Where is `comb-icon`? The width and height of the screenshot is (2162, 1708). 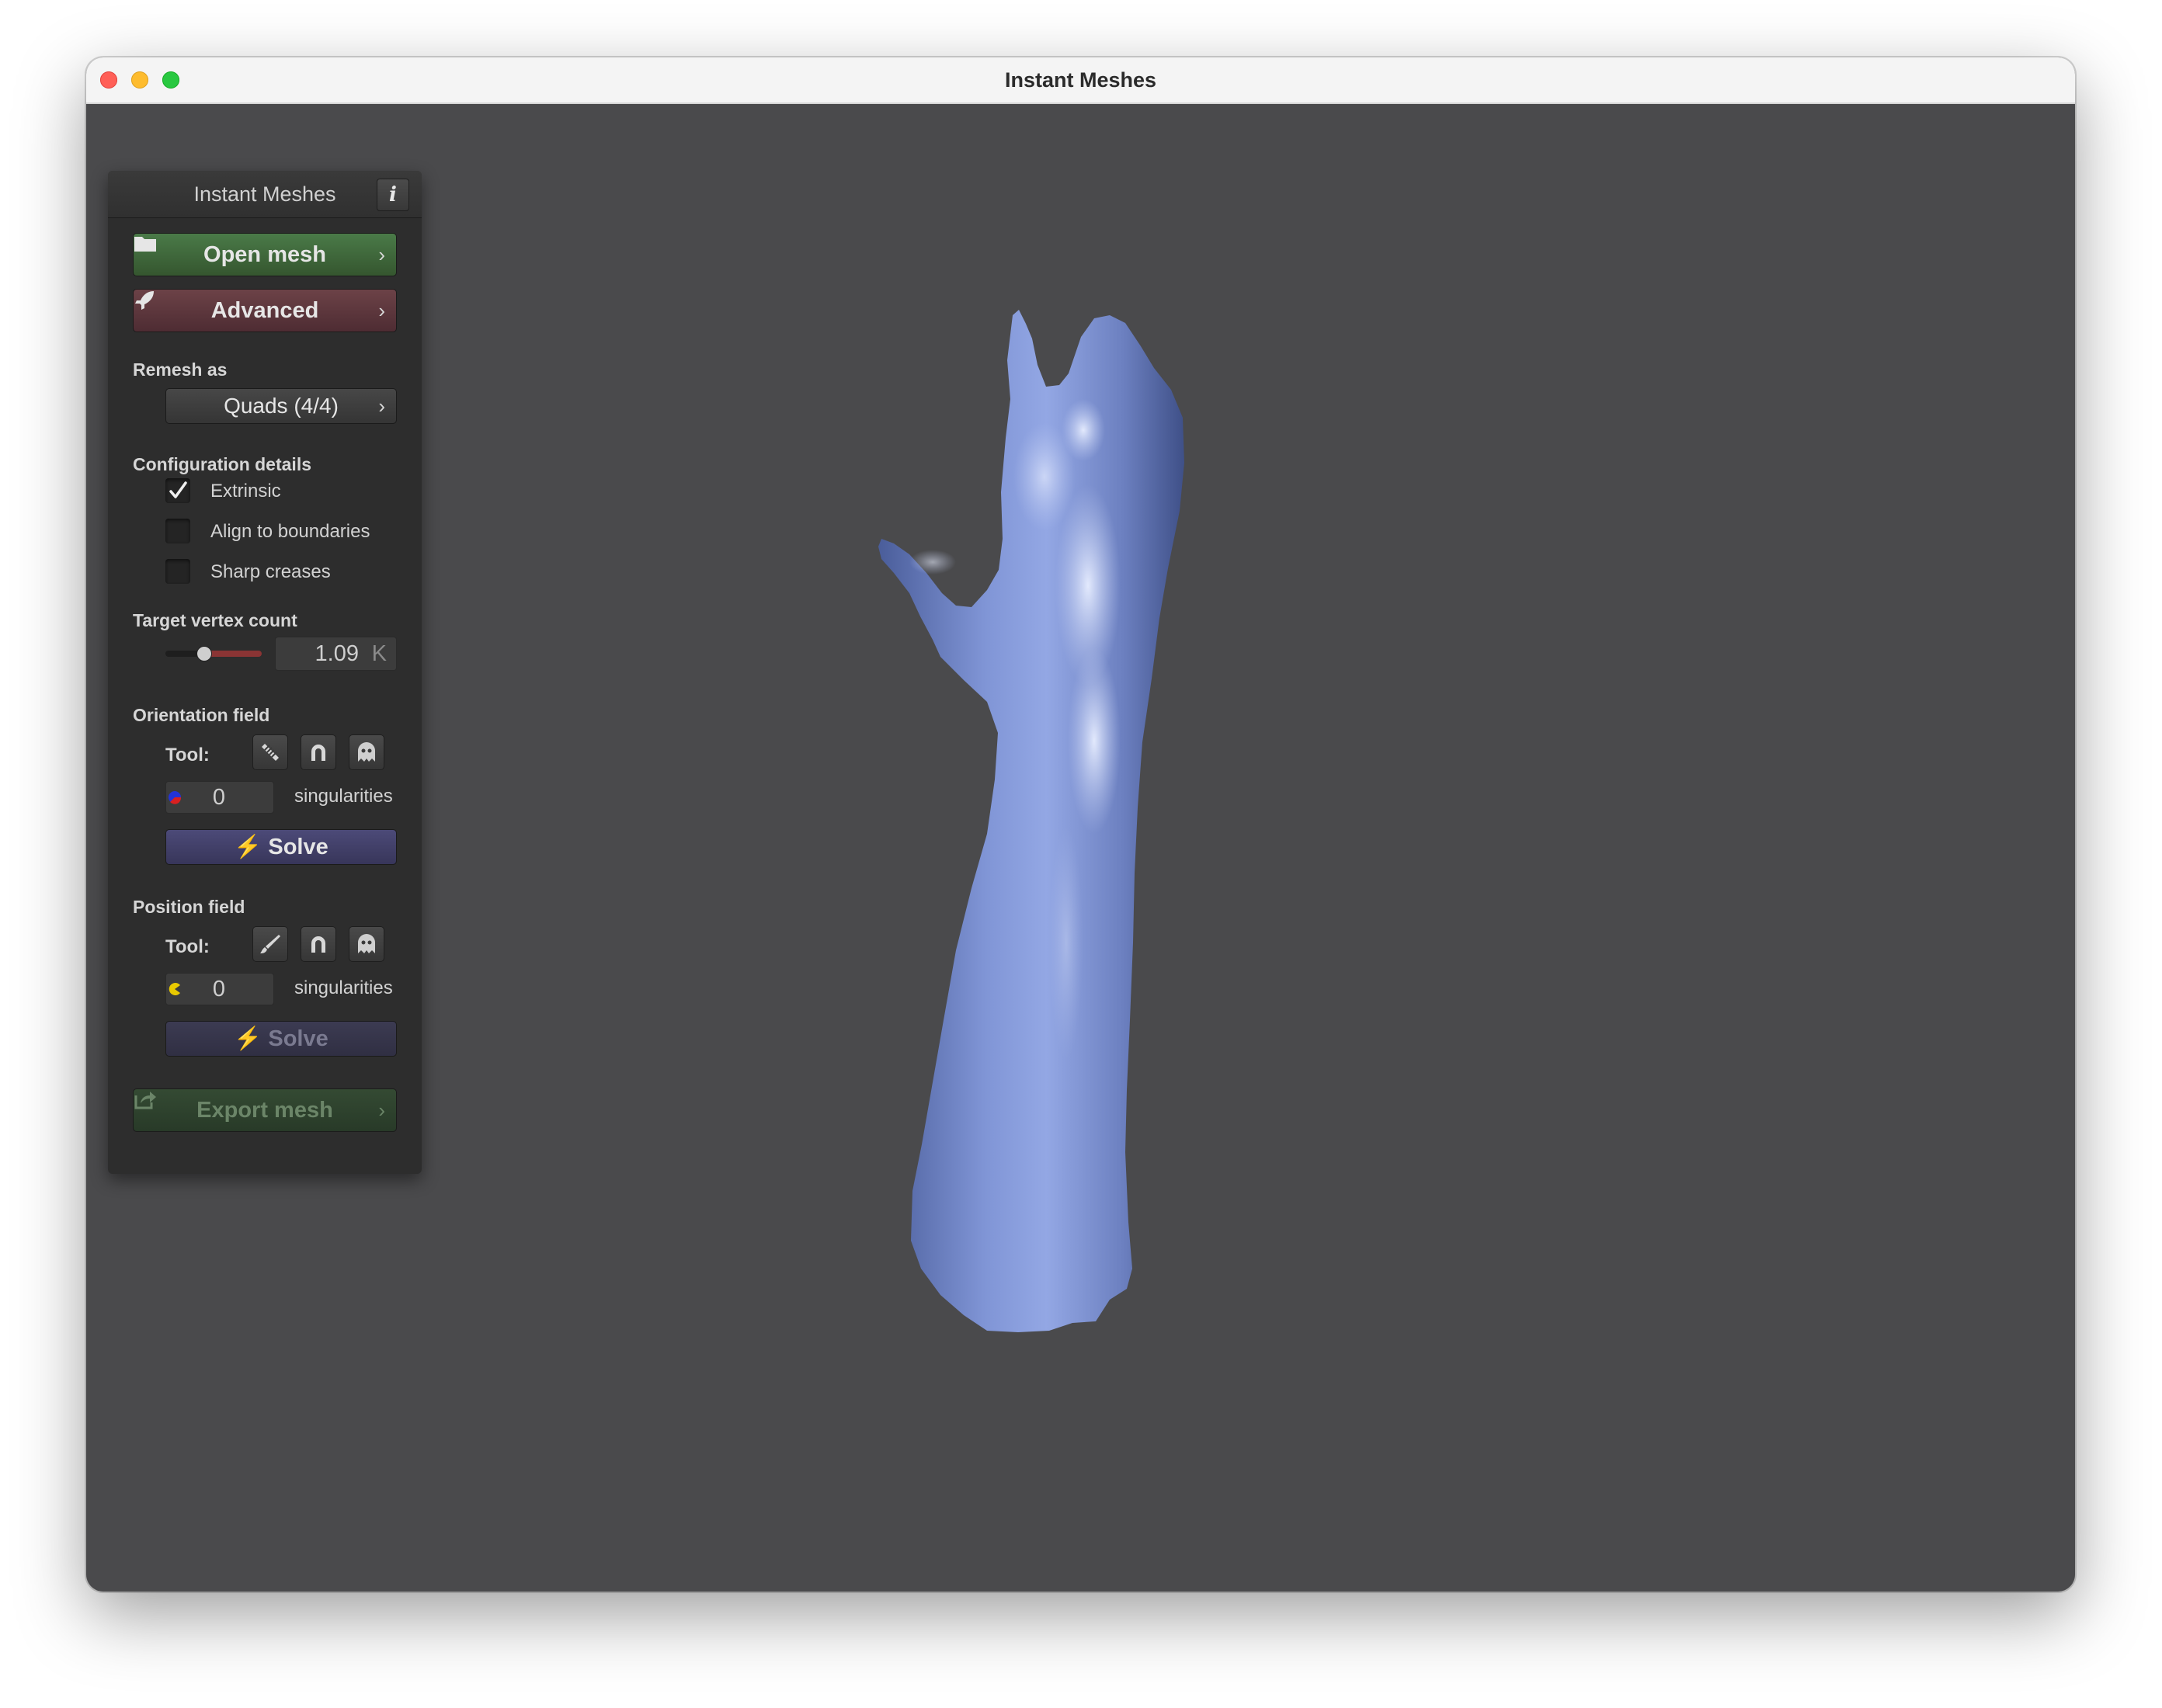
comb-icon is located at coordinates (270, 753).